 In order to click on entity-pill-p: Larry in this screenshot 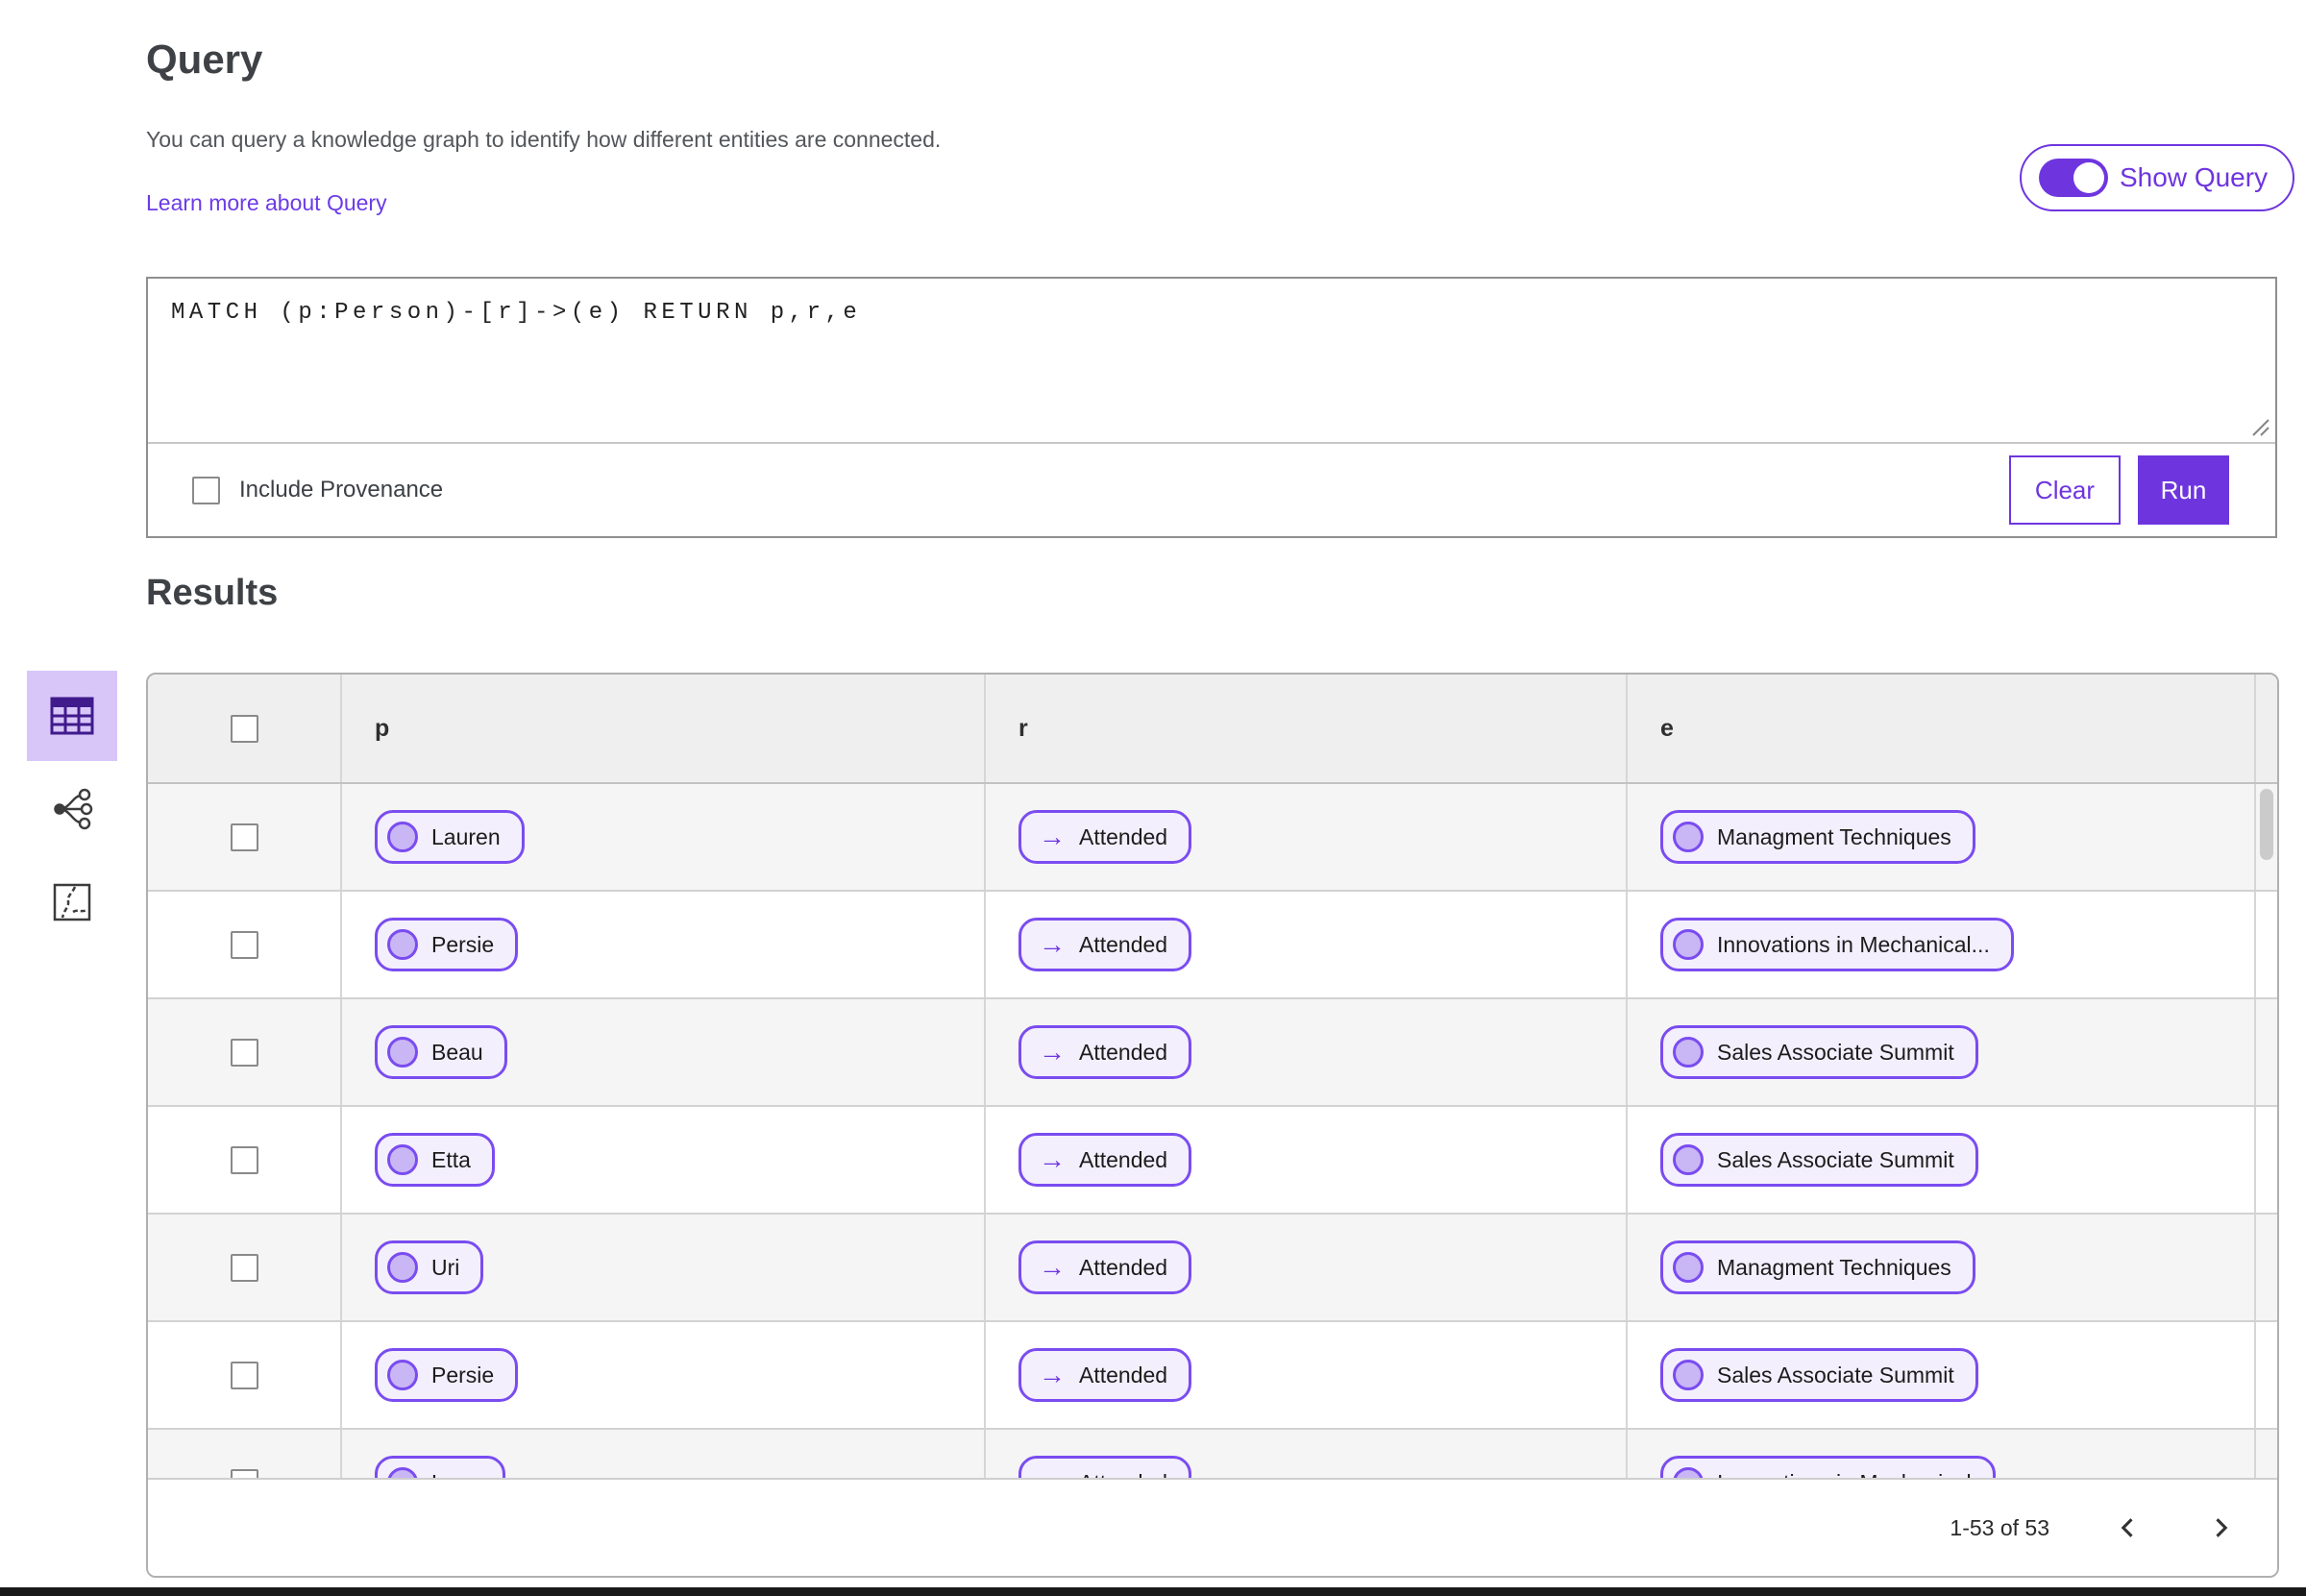, I will do `click(441, 1468)`.